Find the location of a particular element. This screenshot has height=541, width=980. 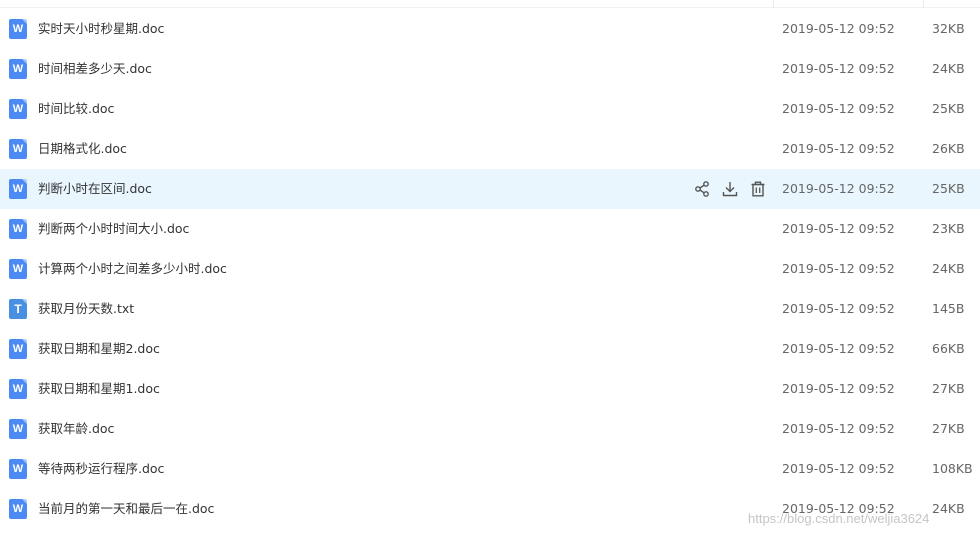

file-row: W 时间比较.doc 2019-05-12 09:52 25KB is located at coordinates (490, 109).